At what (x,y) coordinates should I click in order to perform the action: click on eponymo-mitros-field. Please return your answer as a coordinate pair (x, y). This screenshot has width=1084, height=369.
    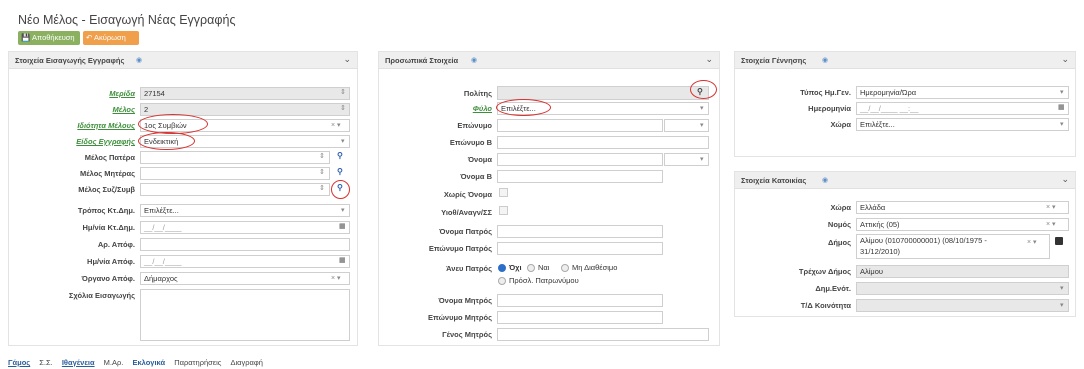
    Looking at the image, I should click on (580, 317).